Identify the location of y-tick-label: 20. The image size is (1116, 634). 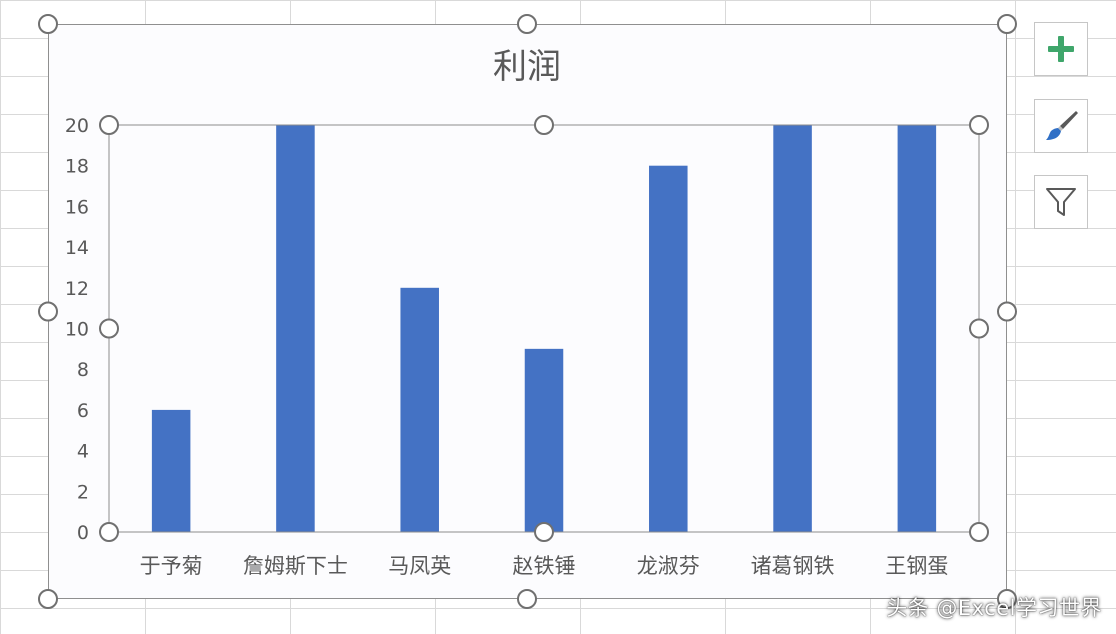
(77, 126).